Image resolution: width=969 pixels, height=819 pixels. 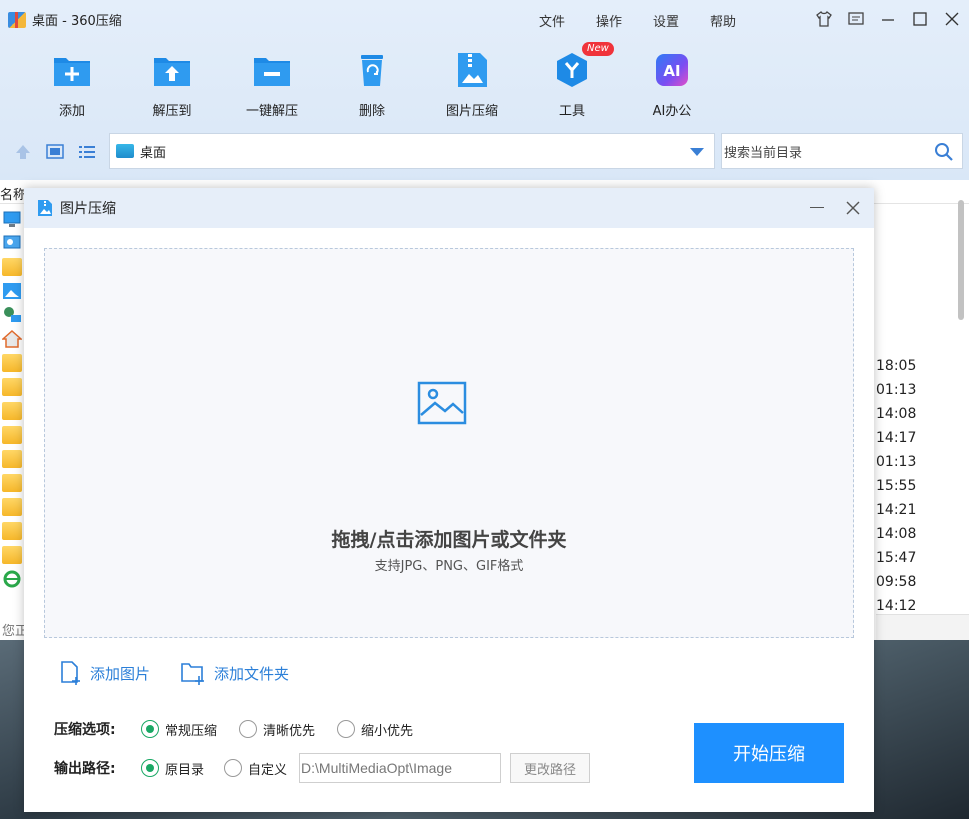 What do you see at coordinates (12, 291) in the screenshot?
I see `pictures-icon` at bounding box center [12, 291].